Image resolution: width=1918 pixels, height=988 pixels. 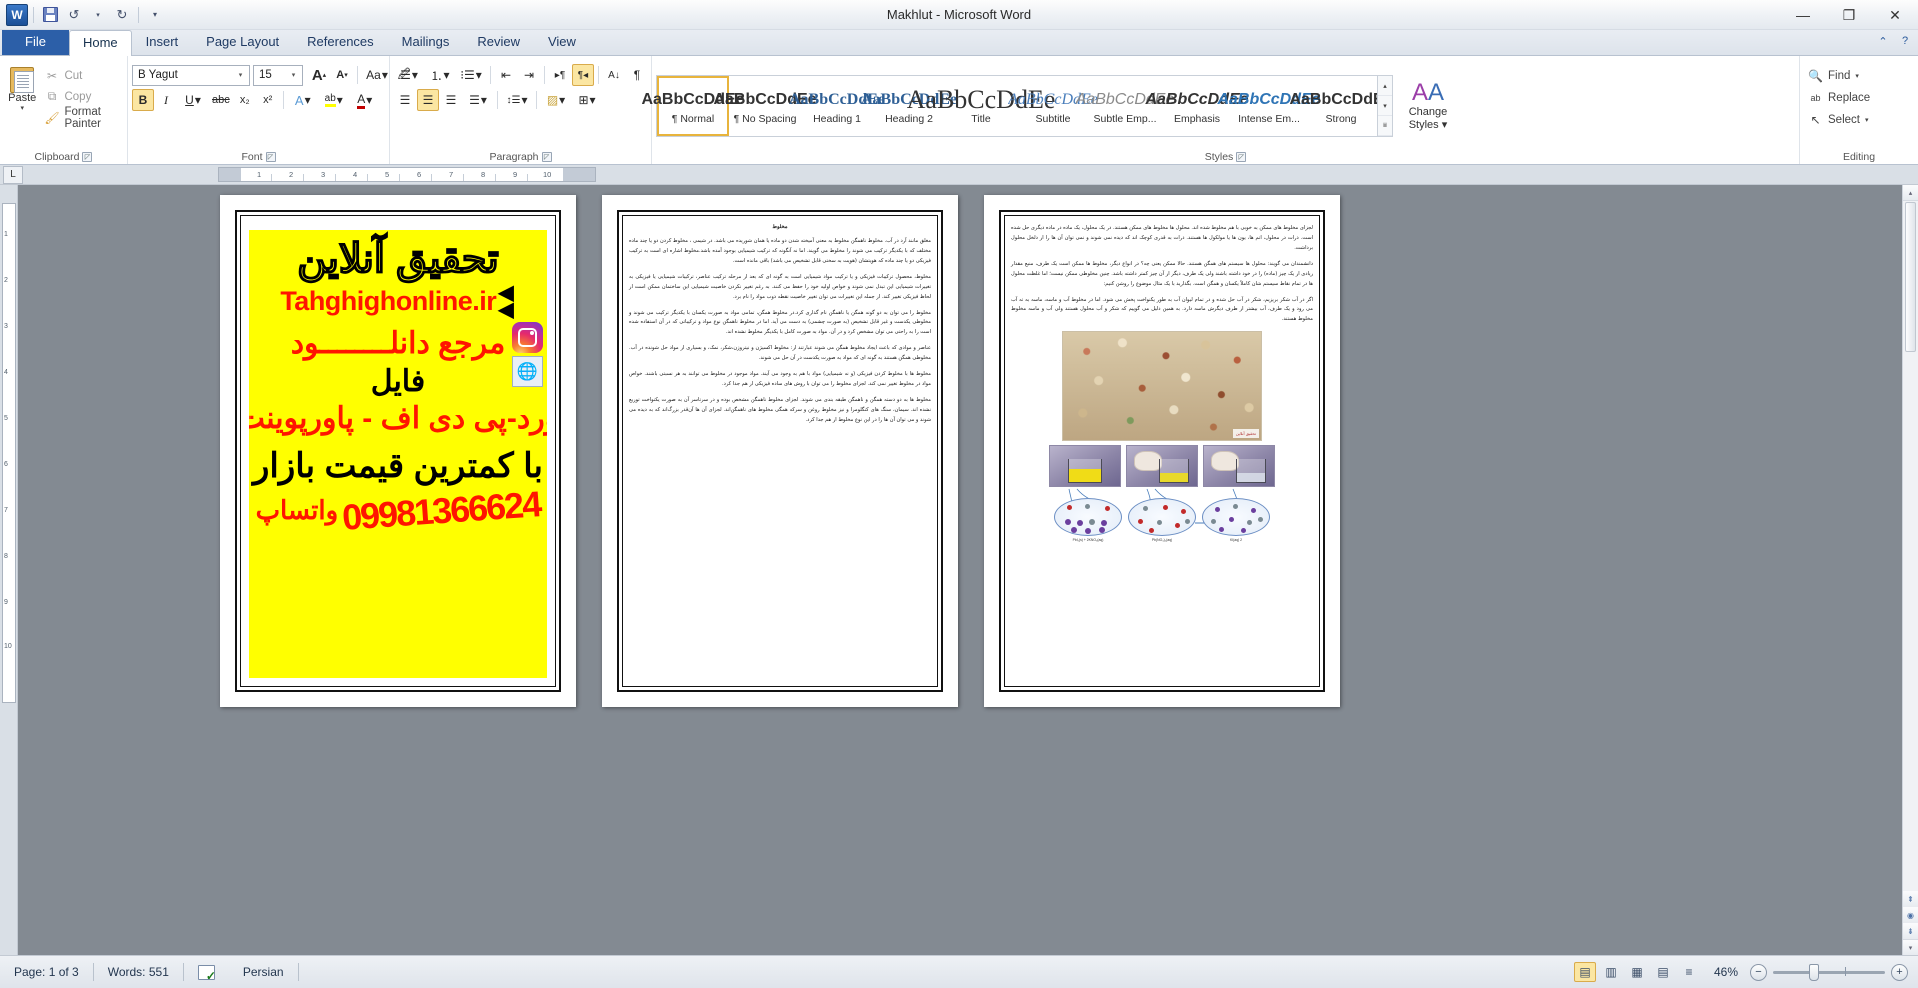 What do you see at coordinates (1857, 76) in the screenshot?
I see `find-dropdown-icon: ▾` at bounding box center [1857, 76].